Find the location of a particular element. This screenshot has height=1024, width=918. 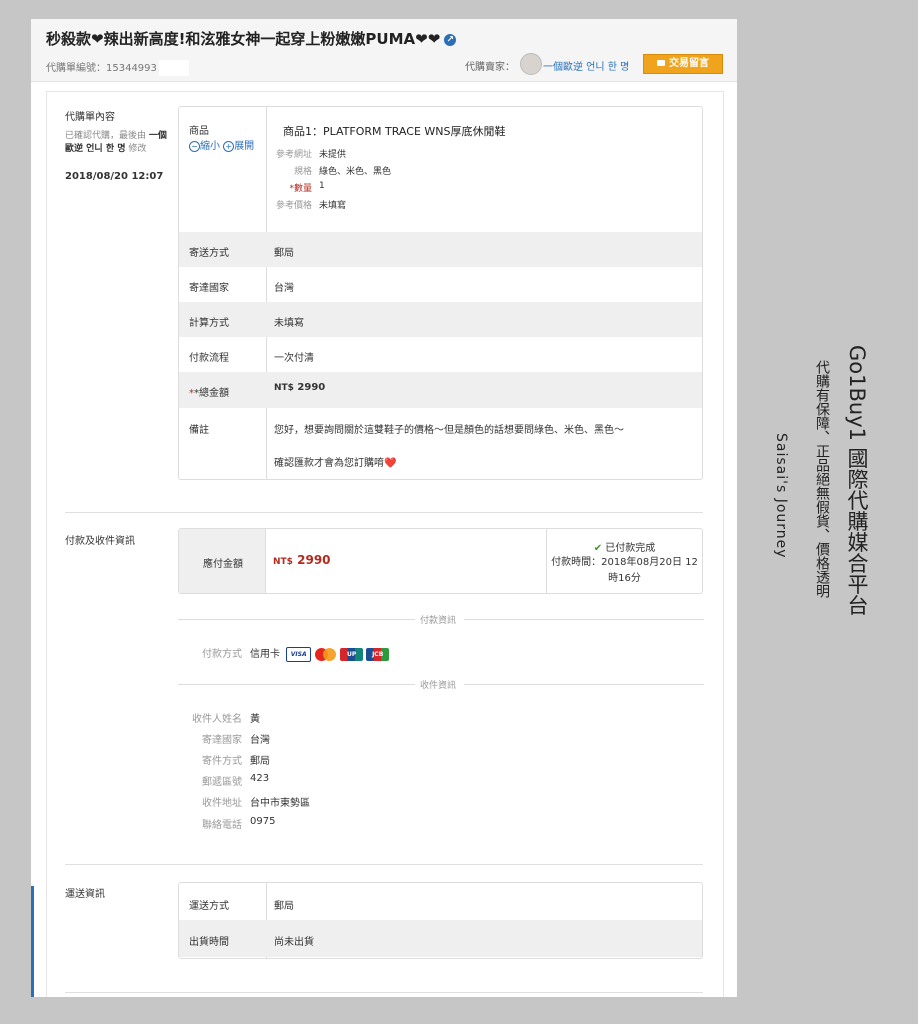

spec-key: 規格 is located at coordinates (302, 172).